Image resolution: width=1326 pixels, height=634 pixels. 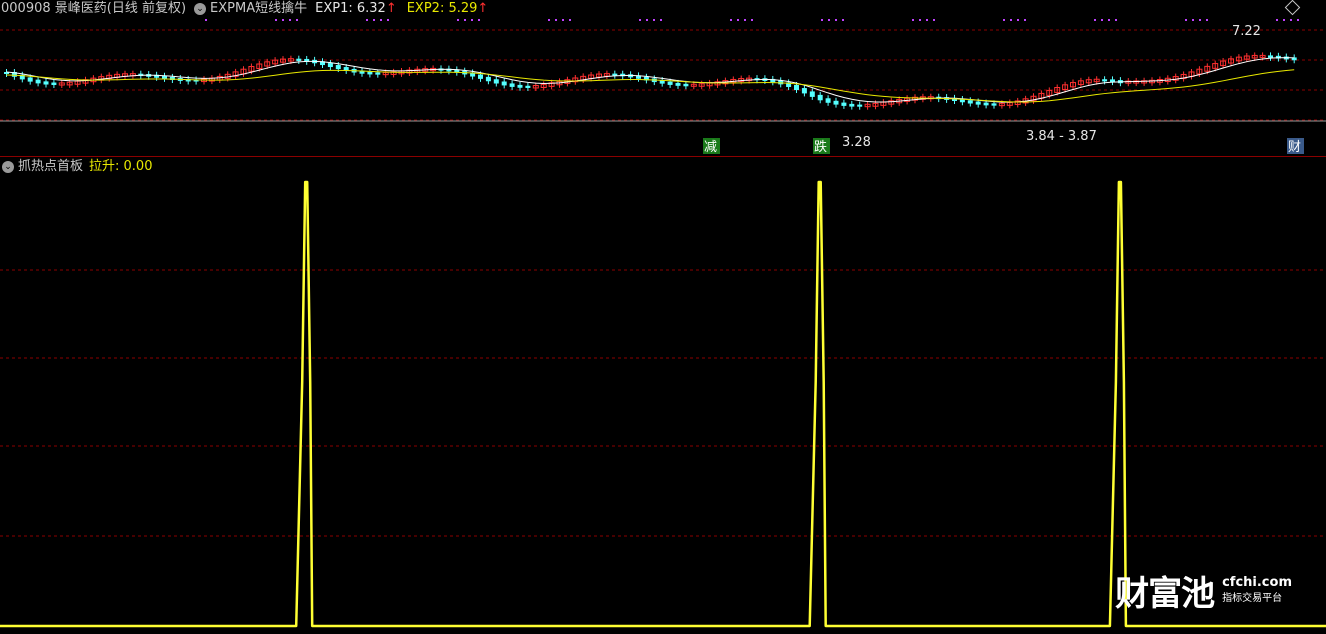 What do you see at coordinates (1252, 598) in the screenshot?
I see `watermark-tagline: 指标交易平台` at bounding box center [1252, 598].